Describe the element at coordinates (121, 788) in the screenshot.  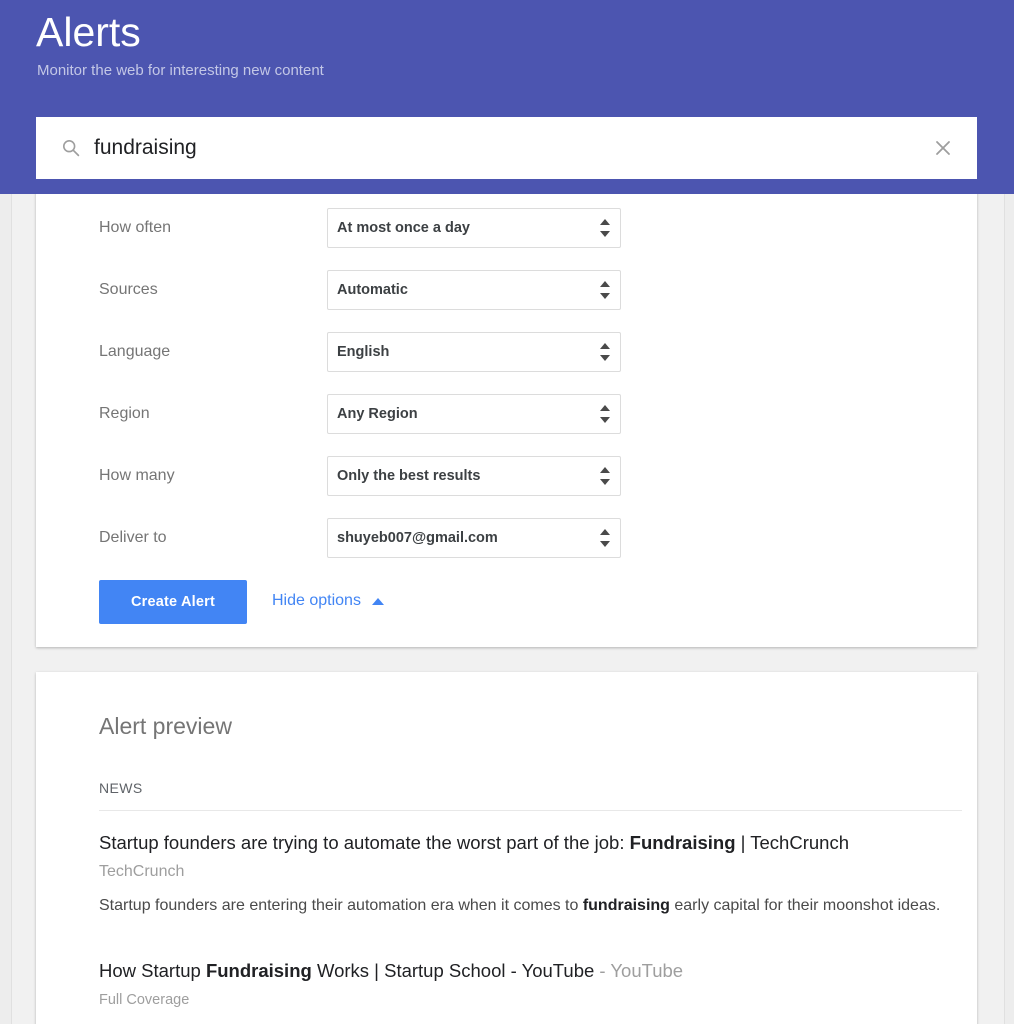
I see `preview-section-news: NEWS` at that location.